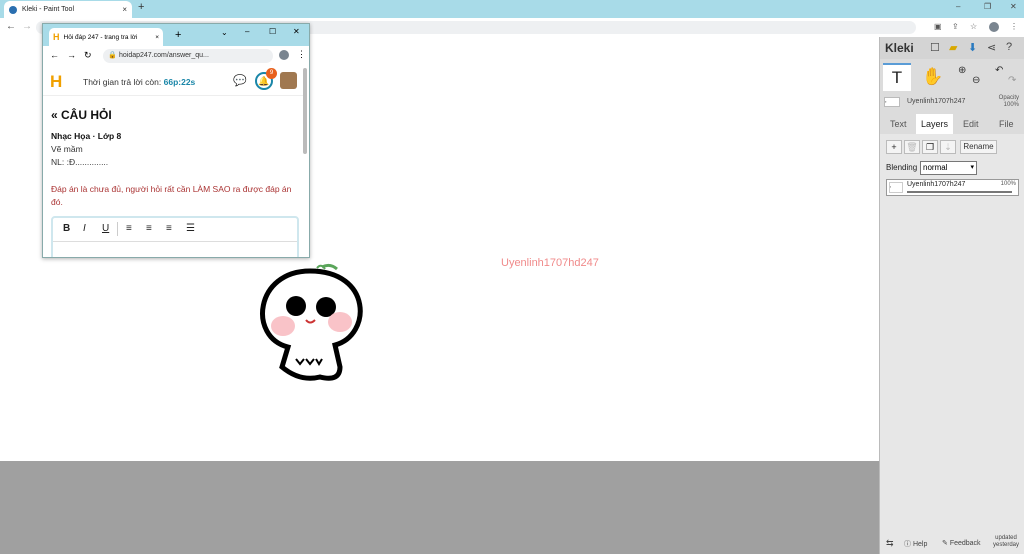 The width and height of the screenshot is (1024, 554). What do you see at coordinates (938, 26) in the screenshot?
I see `translate-icon: ▣` at bounding box center [938, 26].